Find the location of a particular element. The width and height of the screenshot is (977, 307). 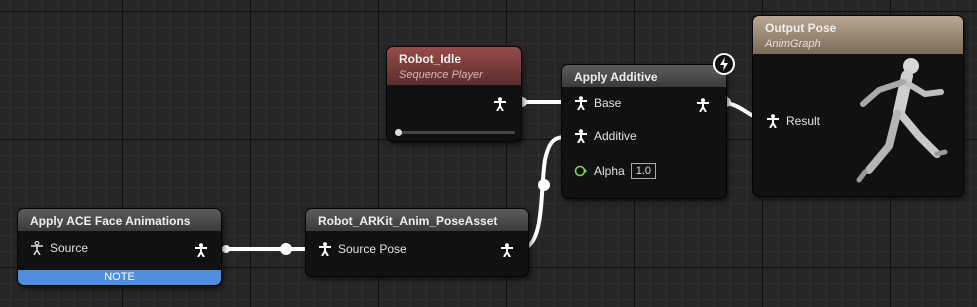

note-bar: NOTE is located at coordinates (119, 277).